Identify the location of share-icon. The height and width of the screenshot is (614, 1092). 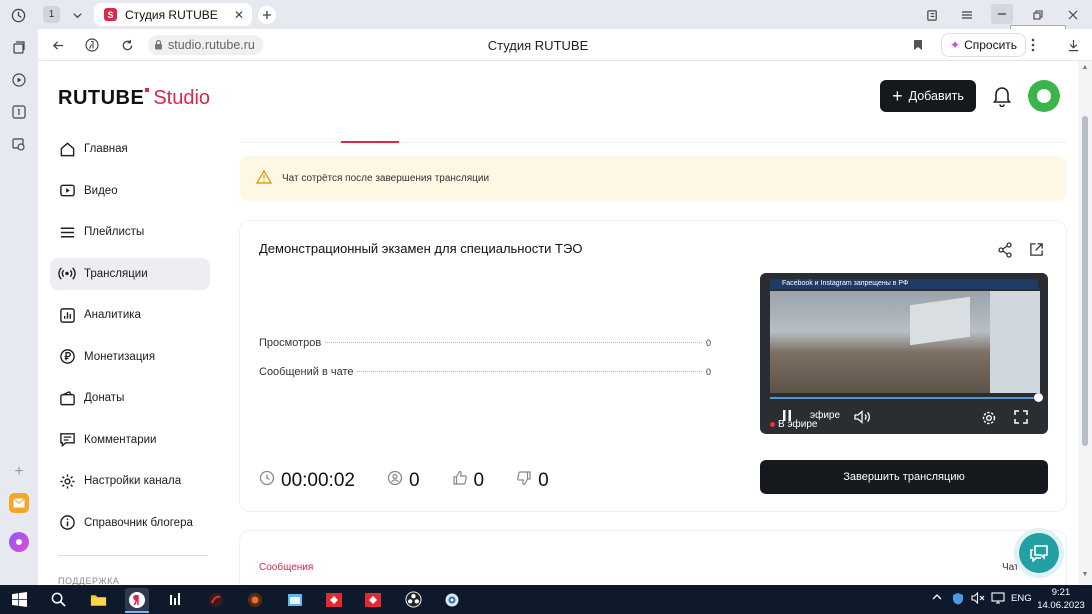
(1005, 250).